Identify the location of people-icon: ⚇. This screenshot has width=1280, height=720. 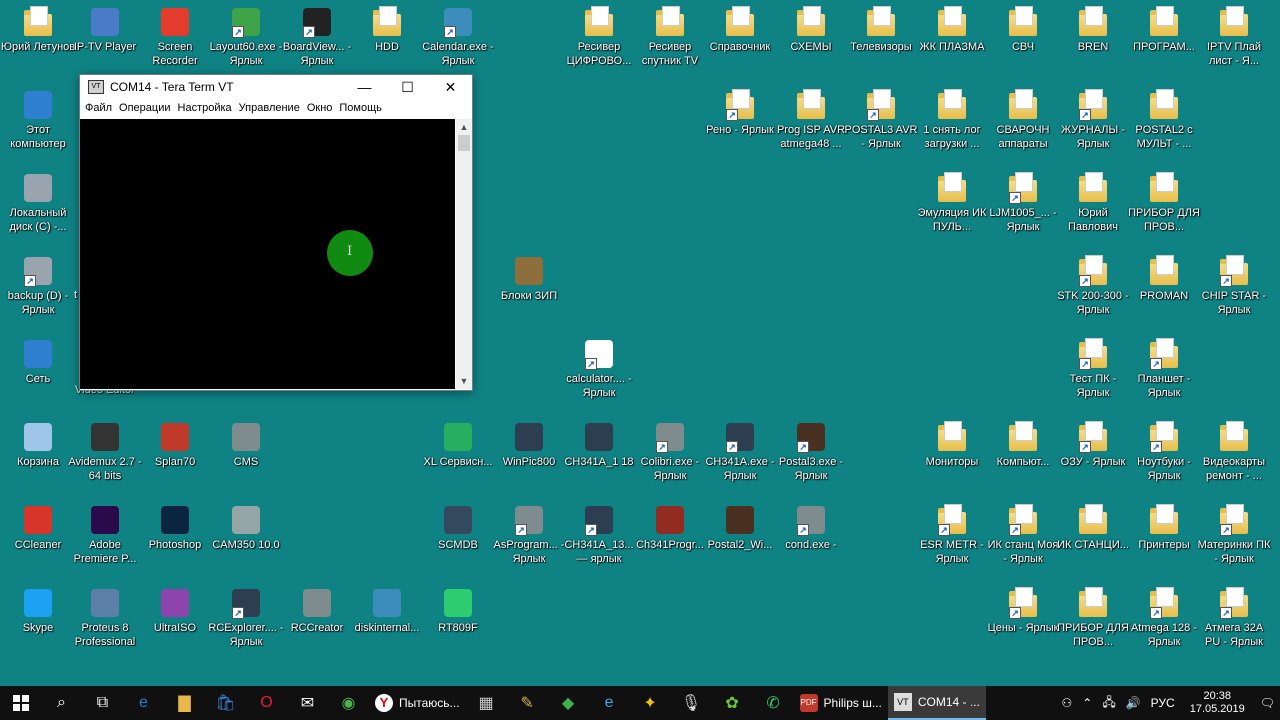
(1067, 703).